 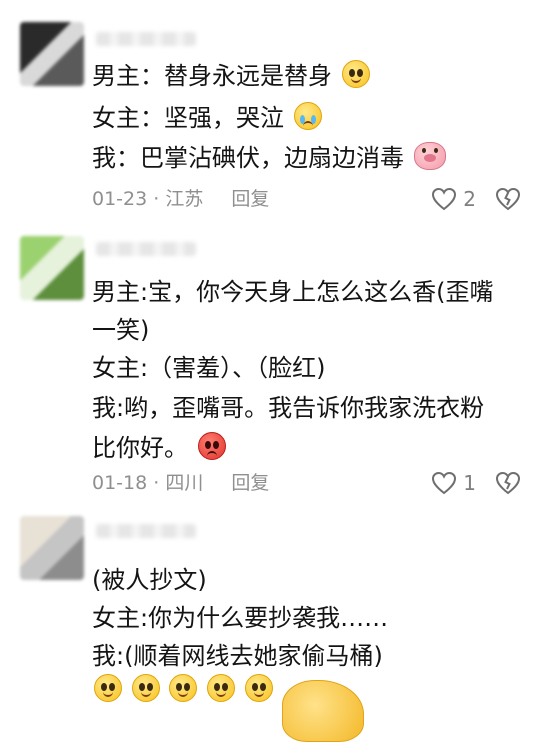 What do you see at coordinates (469, 199) in the screenshot?
I see `like-count: 2` at bounding box center [469, 199].